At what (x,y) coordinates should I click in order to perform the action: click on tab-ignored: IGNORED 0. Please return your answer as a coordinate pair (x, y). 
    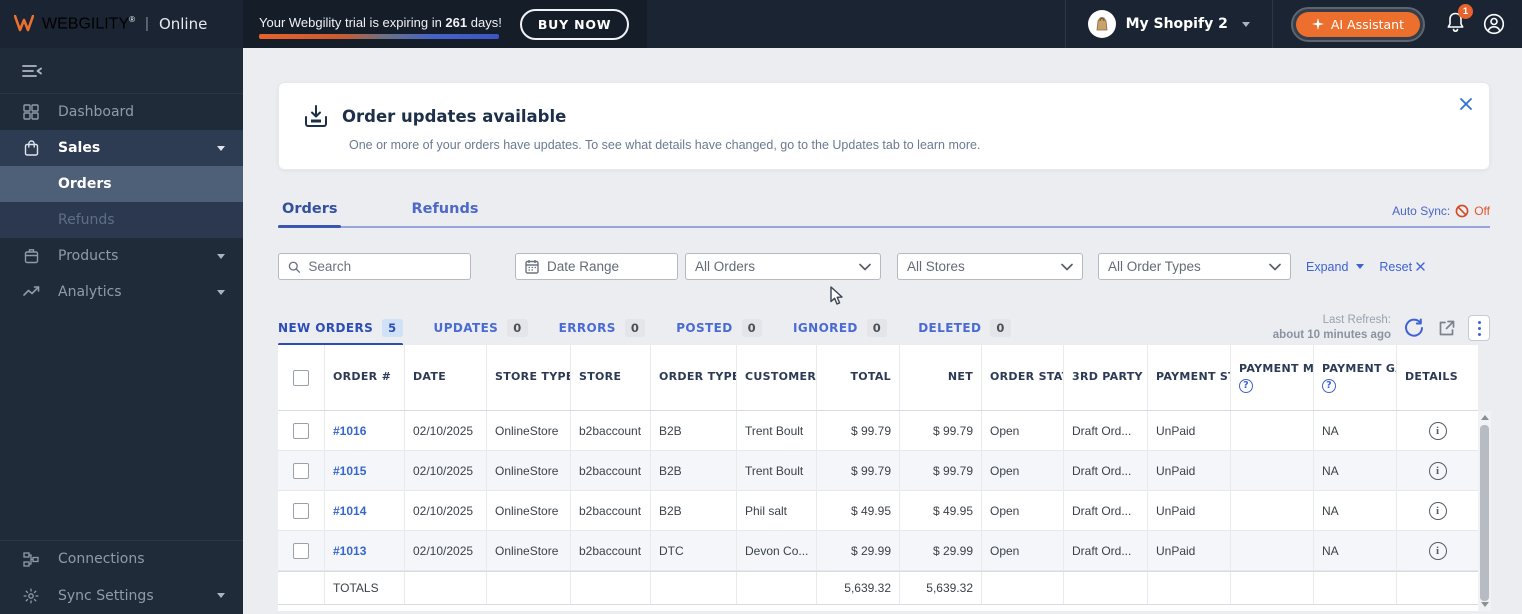
    Looking at the image, I should click on (840, 328).